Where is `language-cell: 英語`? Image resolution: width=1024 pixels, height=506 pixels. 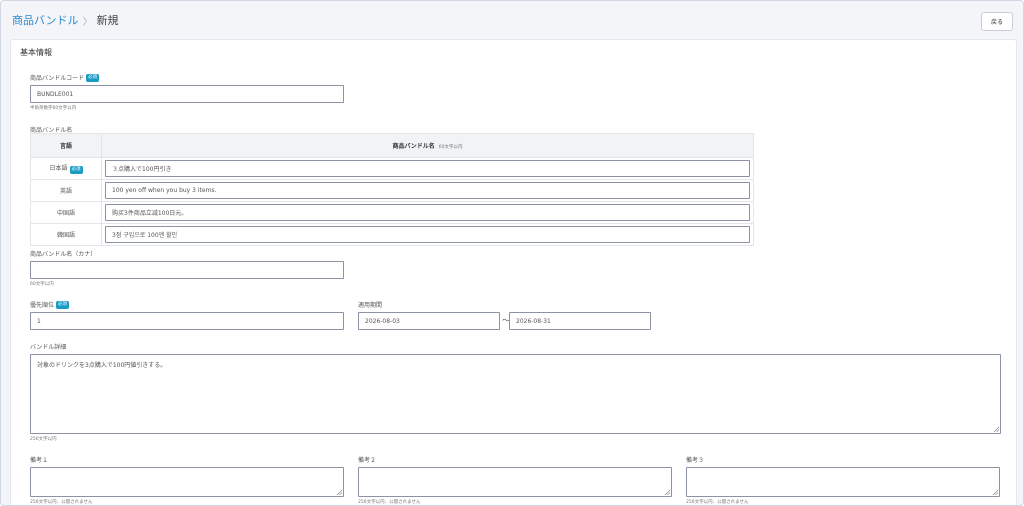
language-cell: 英語 is located at coordinates (66, 190).